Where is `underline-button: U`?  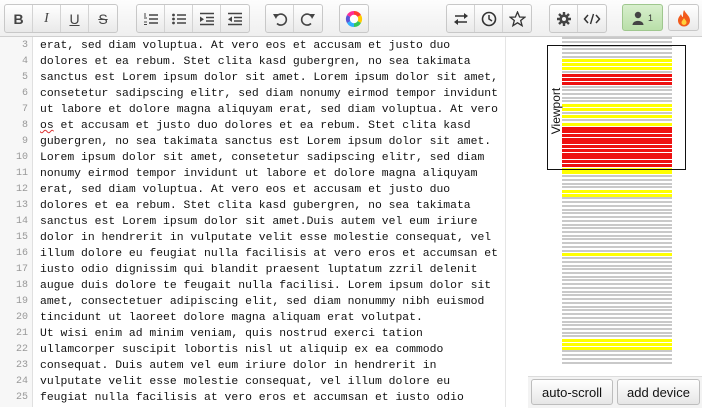 underline-button: U is located at coordinates (75, 18).